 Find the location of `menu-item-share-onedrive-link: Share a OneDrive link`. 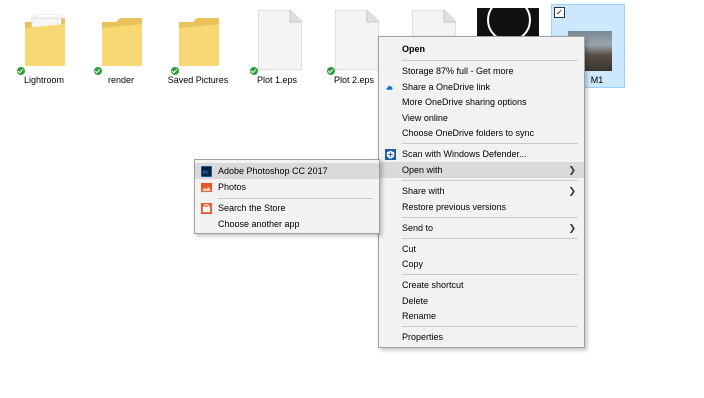

menu-item-share-onedrive-link: Share a OneDrive link is located at coordinates (481, 87).